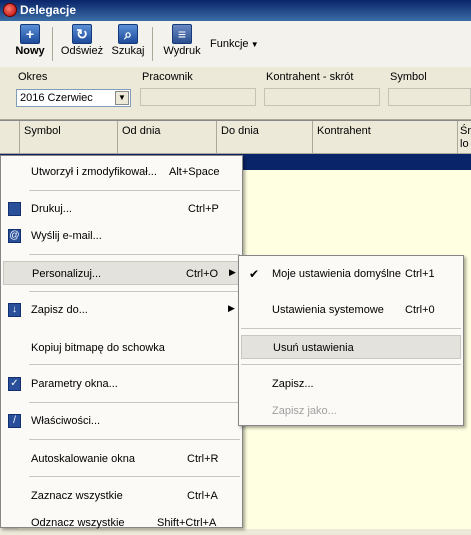 This screenshot has width=471, height=535. Describe the element at coordinates (310, 77) in the screenshot. I see `kontrahent-label: Kontrahent - skrót` at that location.